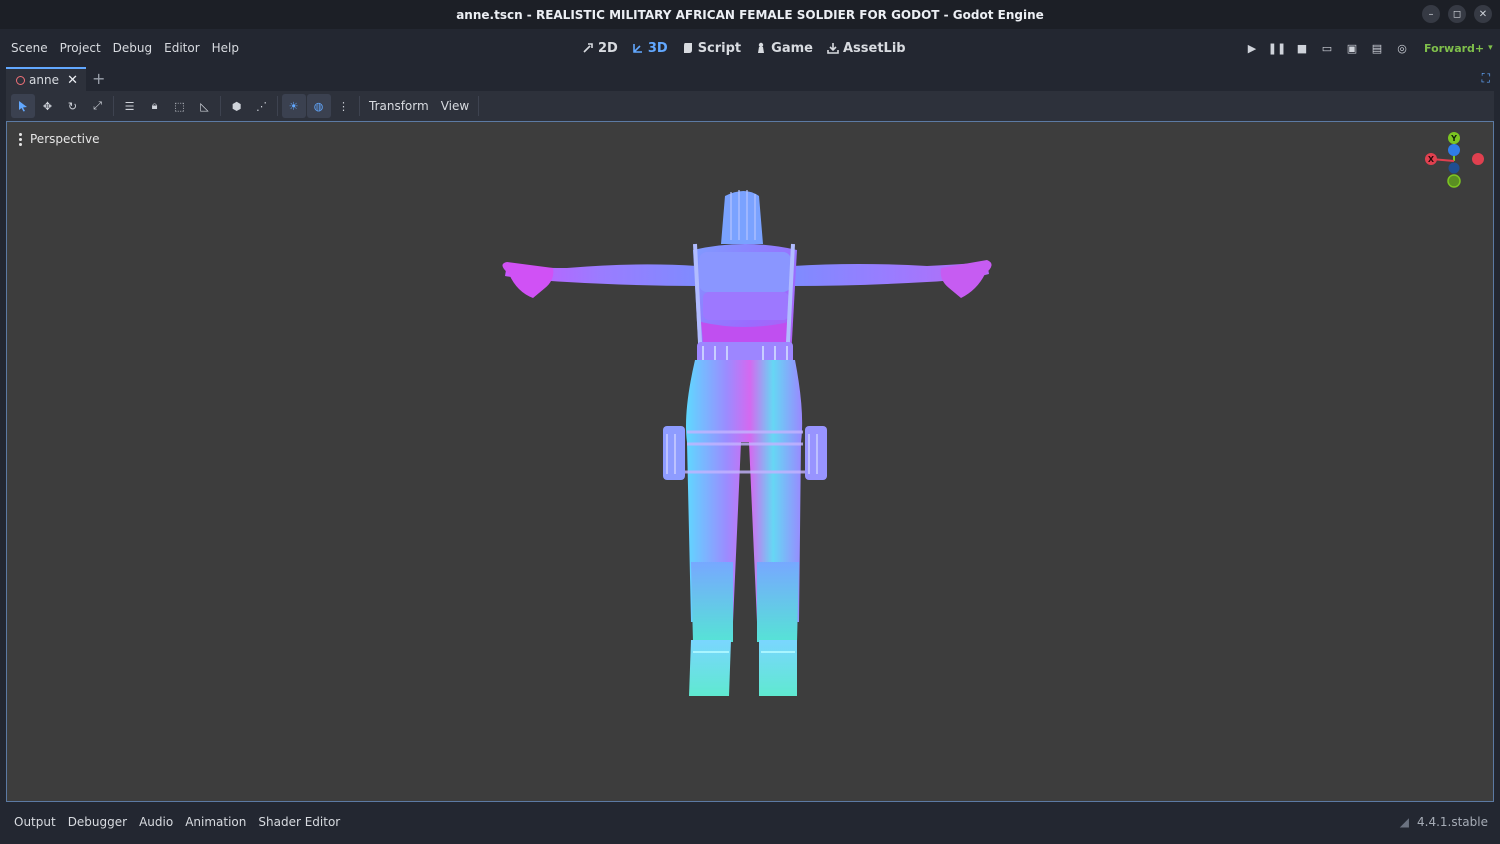  What do you see at coordinates (833, 48) in the screenshot?
I see `download-icon` at bounding box center [833, 48].